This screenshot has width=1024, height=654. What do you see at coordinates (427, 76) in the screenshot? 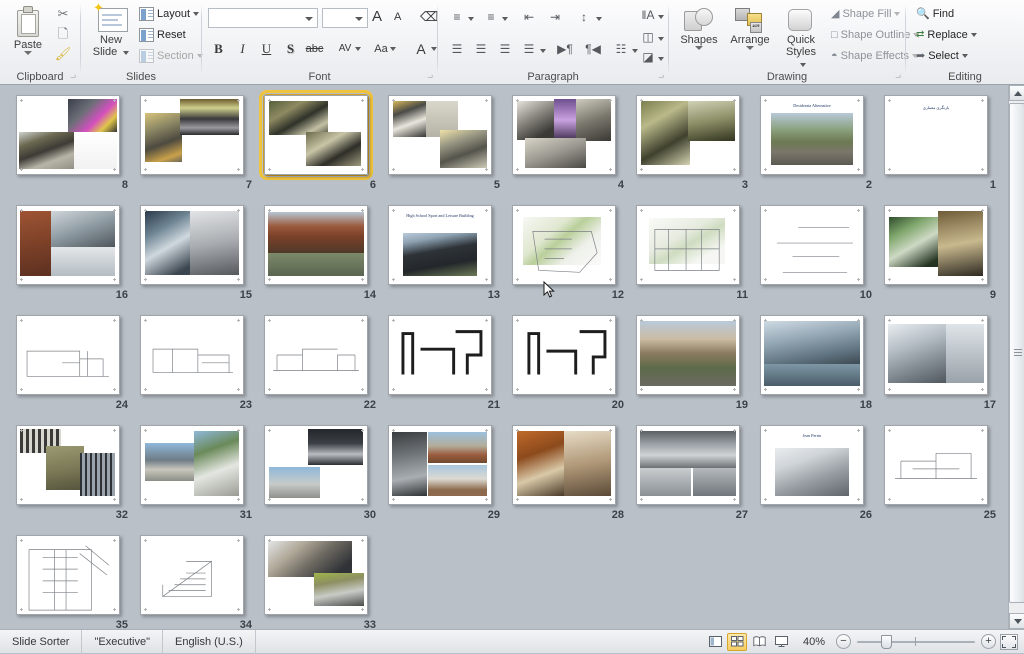
I see `font-dialog-launcher` at bounding box center [427, 76].